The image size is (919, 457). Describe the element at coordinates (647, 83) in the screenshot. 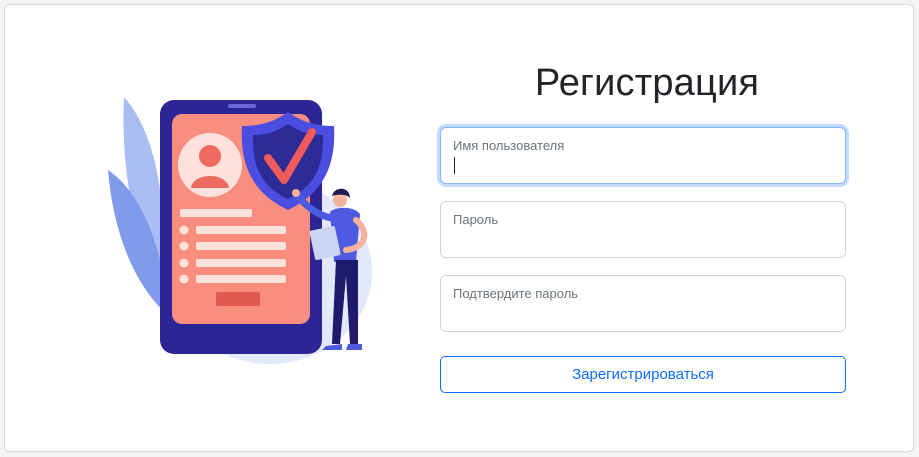

I see `page-title: Регистрация` at that location.